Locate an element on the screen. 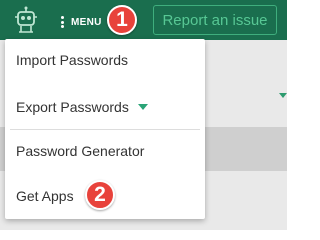 Image resolution: width=320 pixels, height=240 pixels. import-passwords-label: Import Passwords is located at coordinates (72, 60).